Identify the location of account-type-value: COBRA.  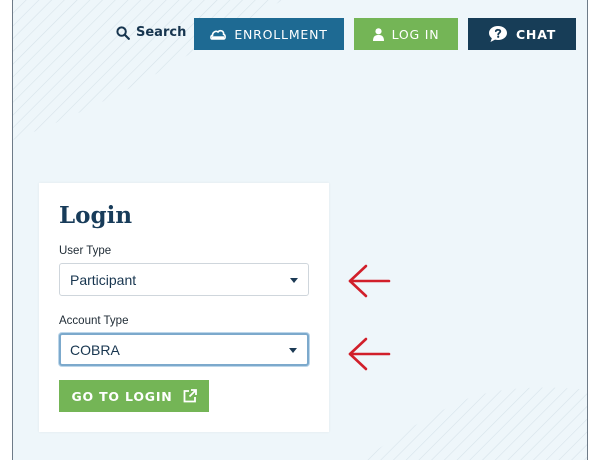
(95, 349).